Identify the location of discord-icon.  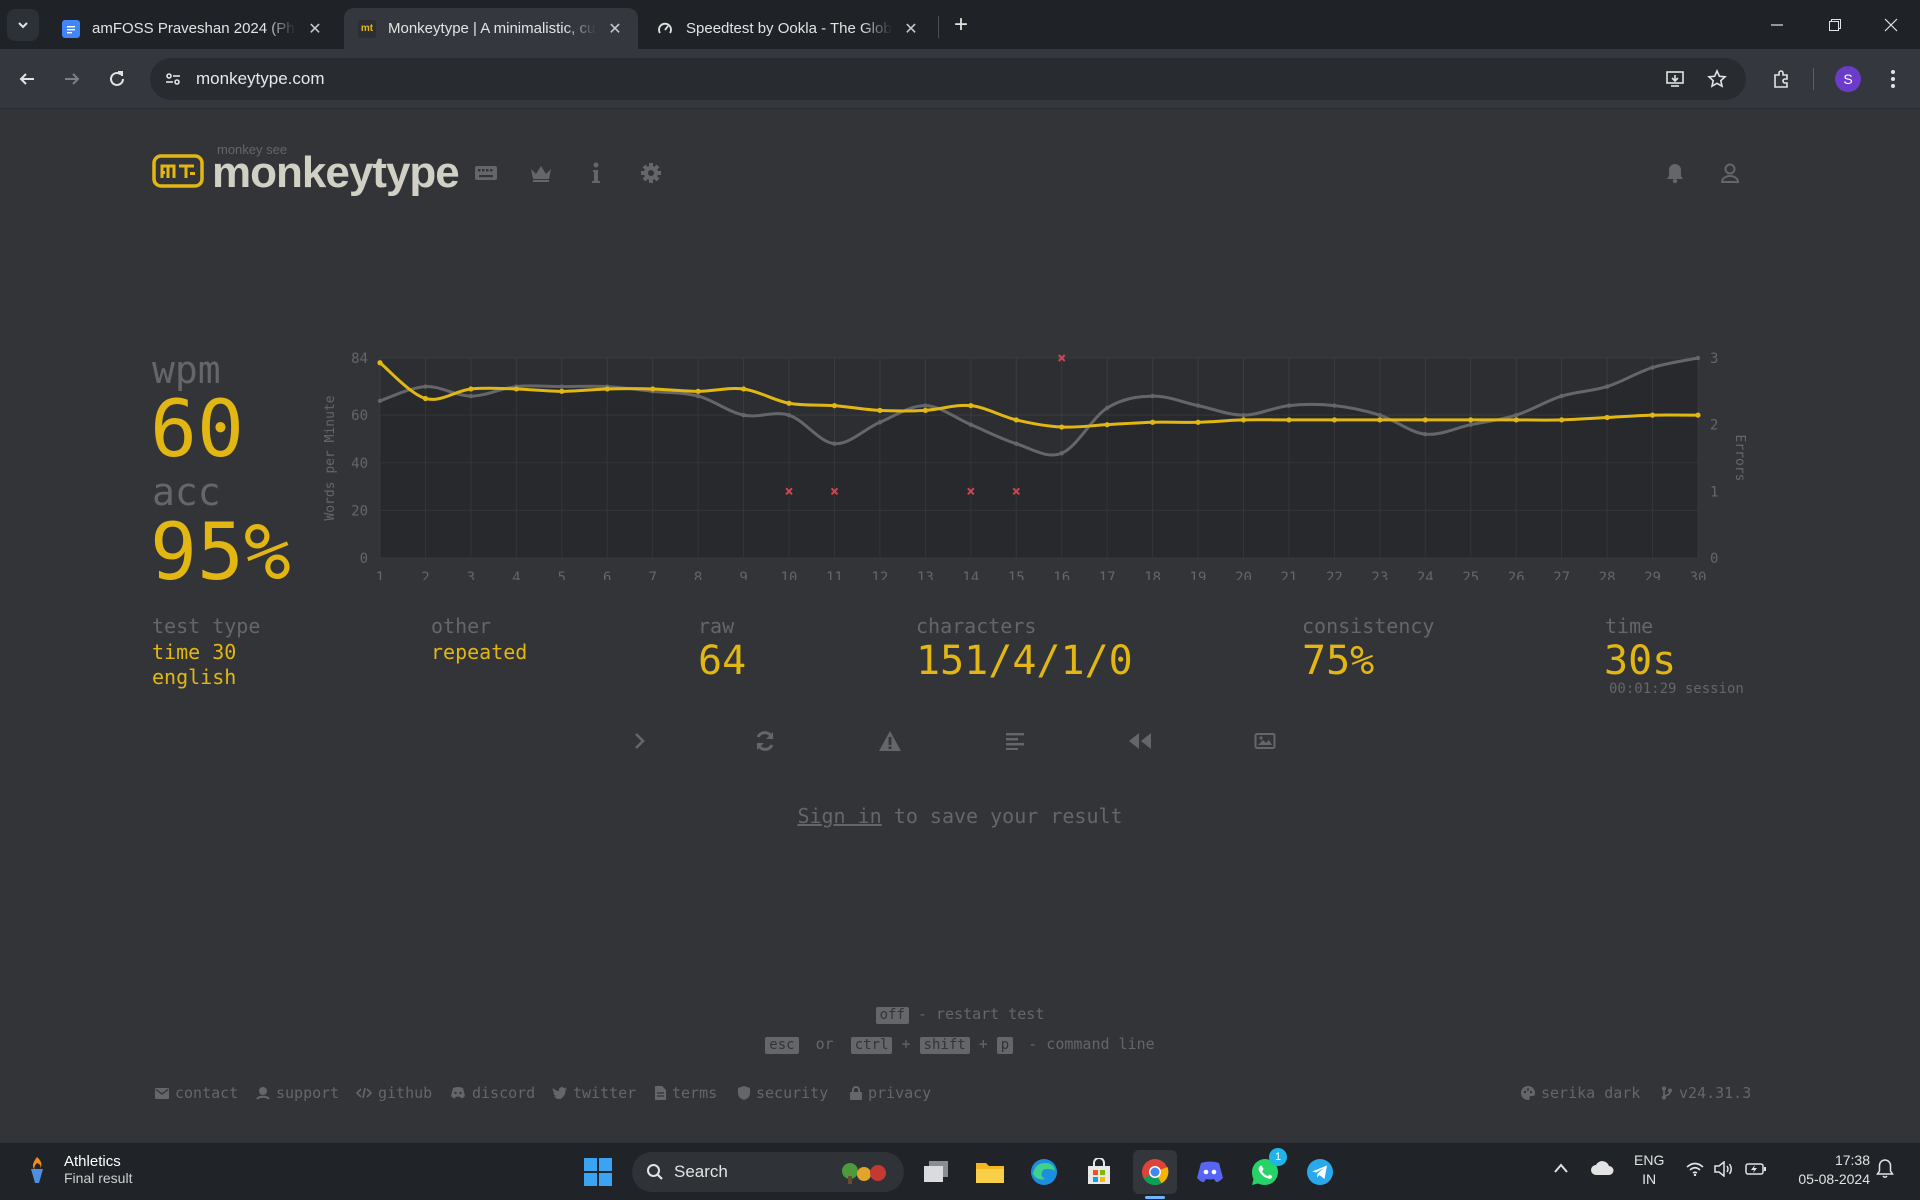
(1210, 1172).